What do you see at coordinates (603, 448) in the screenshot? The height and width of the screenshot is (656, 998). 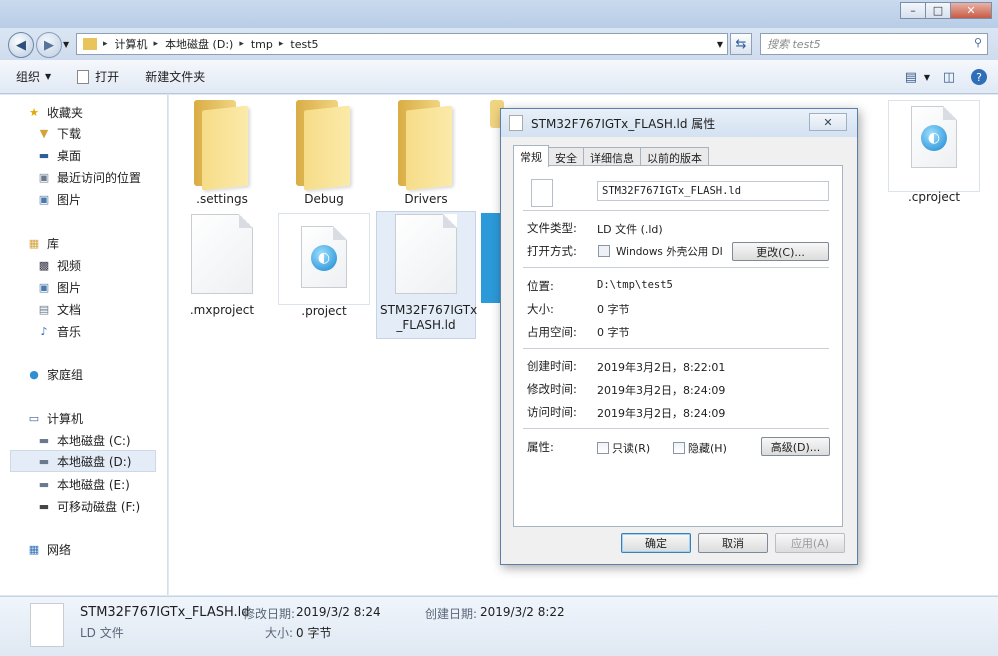 I see `checkbox-box` at bounding box center [603, 448].